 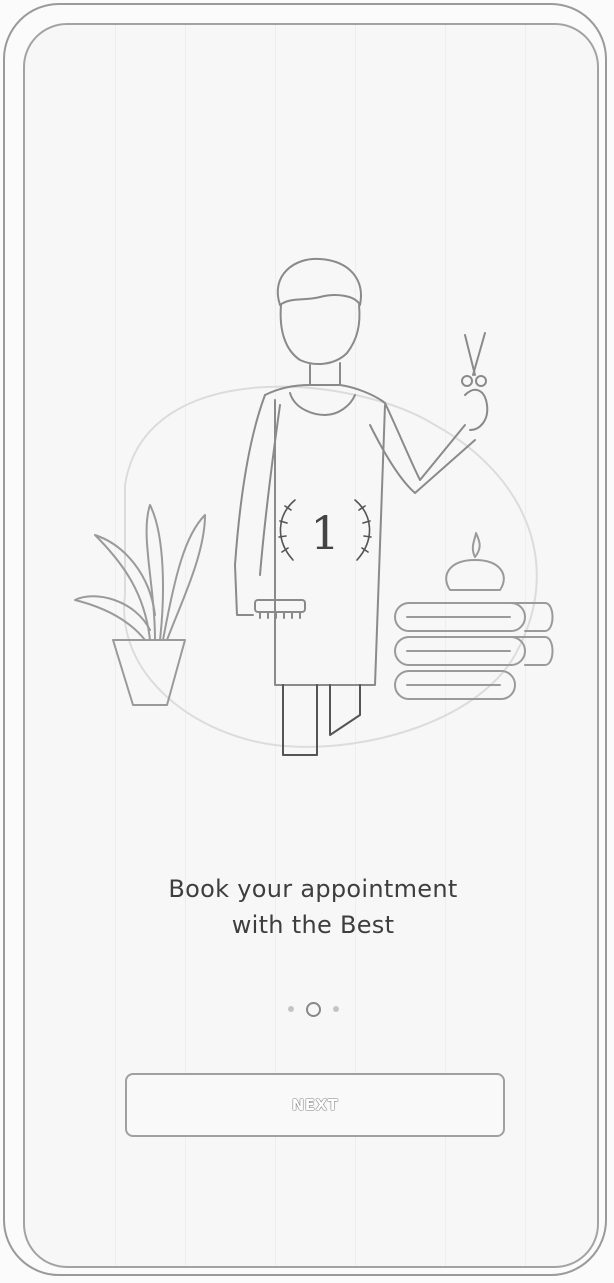 What do you see at coordinates (474, 359) in the screenshot?
I see `scissors-icon` at bounding box center [474, 359].